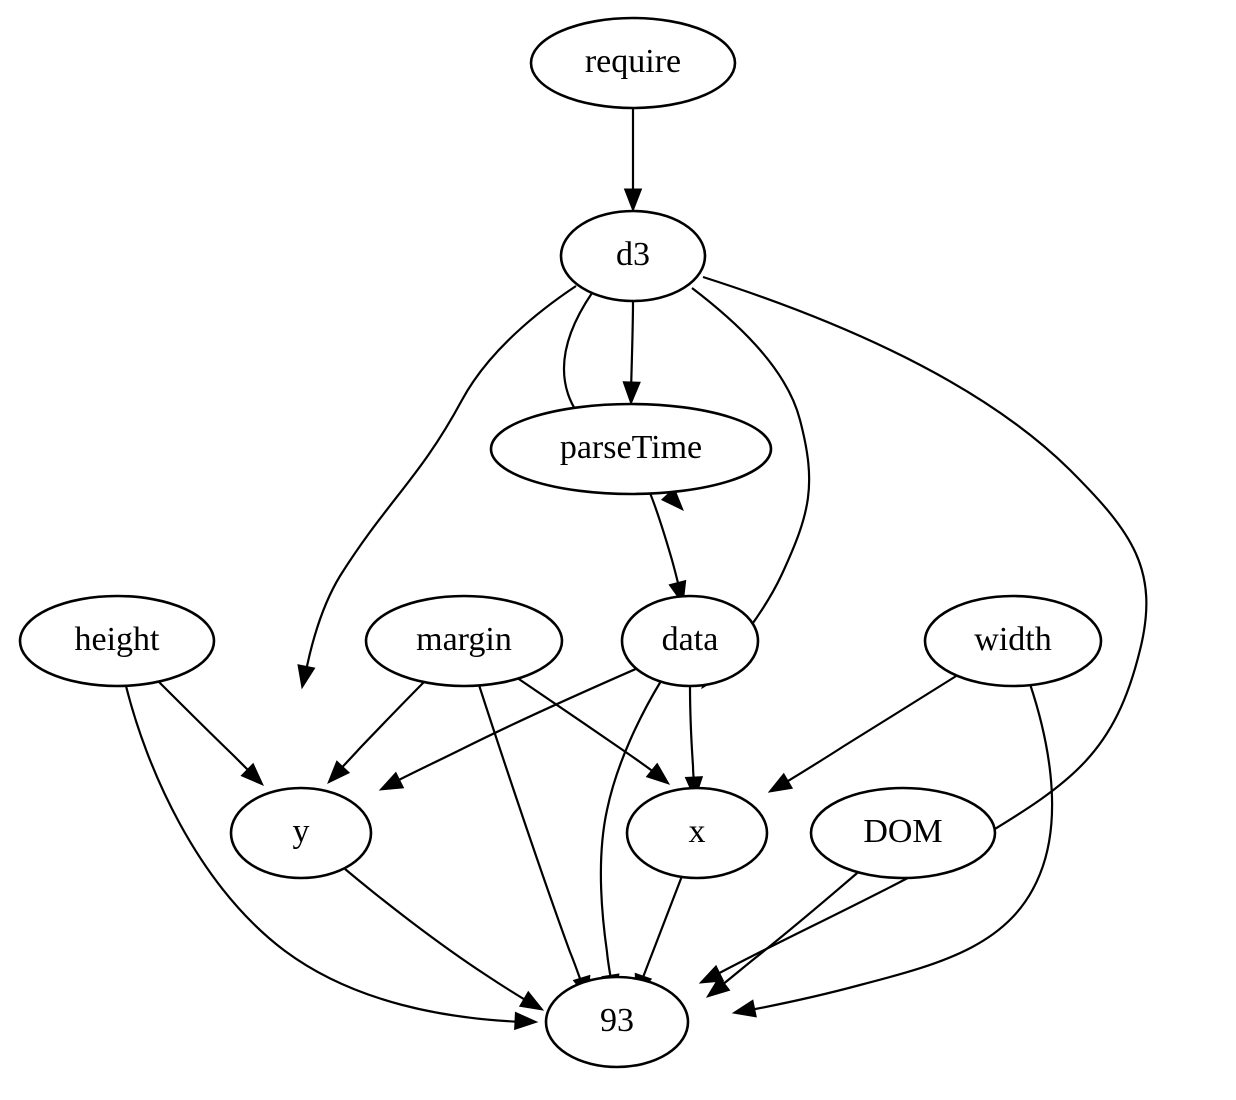 This screenshot has height=1100, width=1236. Describe the element at coordinates (633, 160) in the screenshot. I see `graph-edge-require-d3` at that location.